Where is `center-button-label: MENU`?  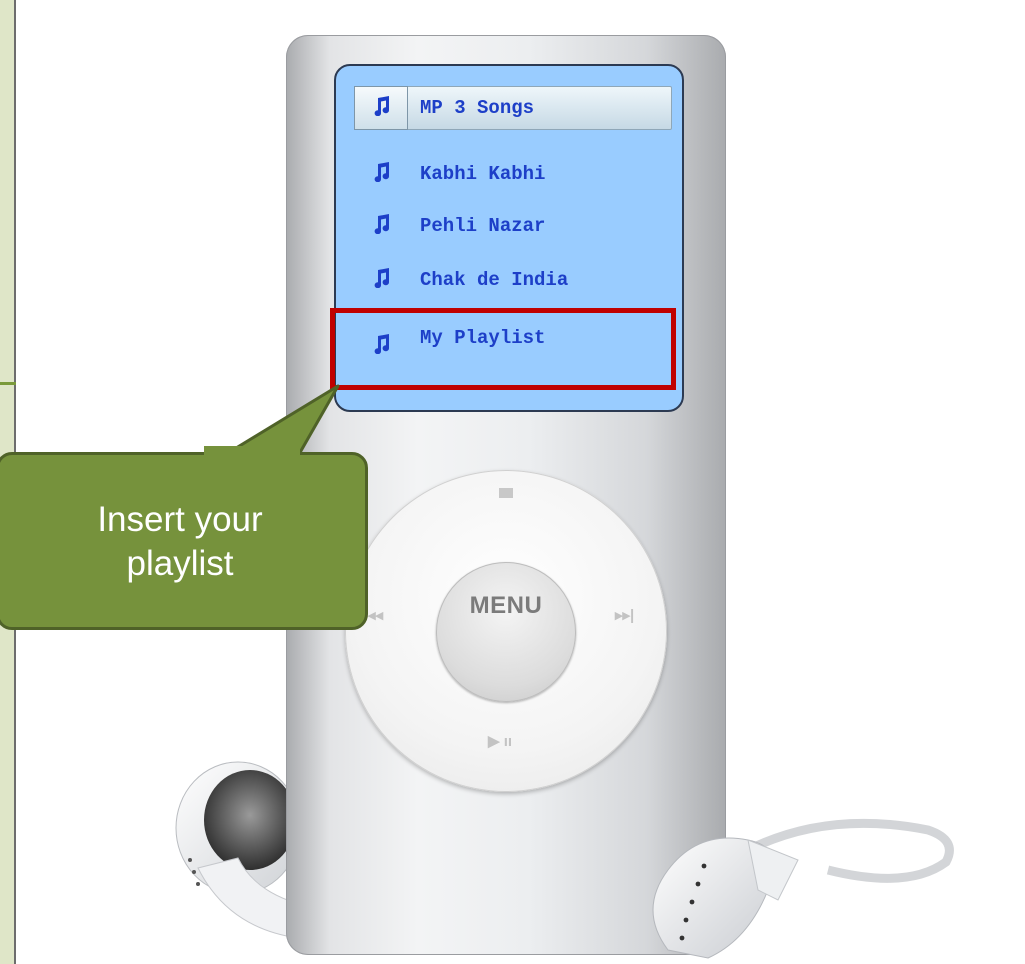 center-button-label: MENU is located at coordinates (506, 605).